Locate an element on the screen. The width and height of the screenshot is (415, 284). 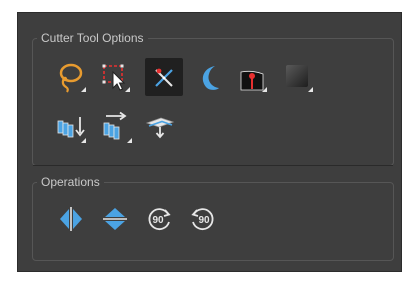
group-shadow-line is located at coordinates (213, 165).